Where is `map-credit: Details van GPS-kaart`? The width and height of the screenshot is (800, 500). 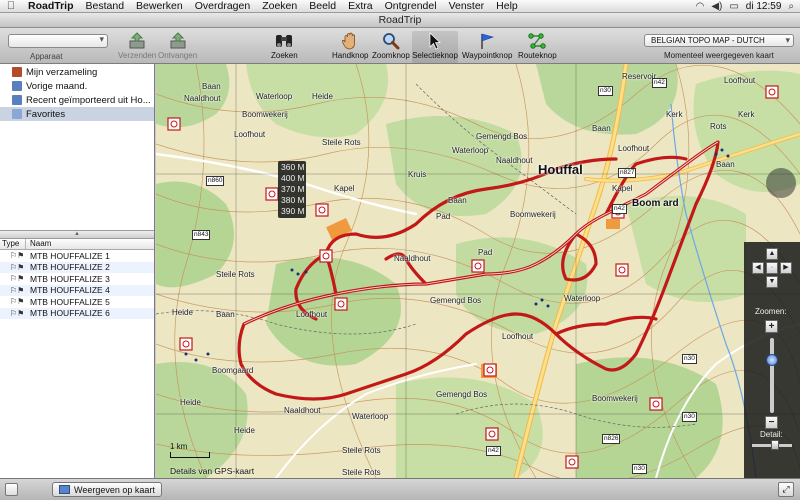
map-credit: Details van GPS-kaart is located at coordinates (212, 471).